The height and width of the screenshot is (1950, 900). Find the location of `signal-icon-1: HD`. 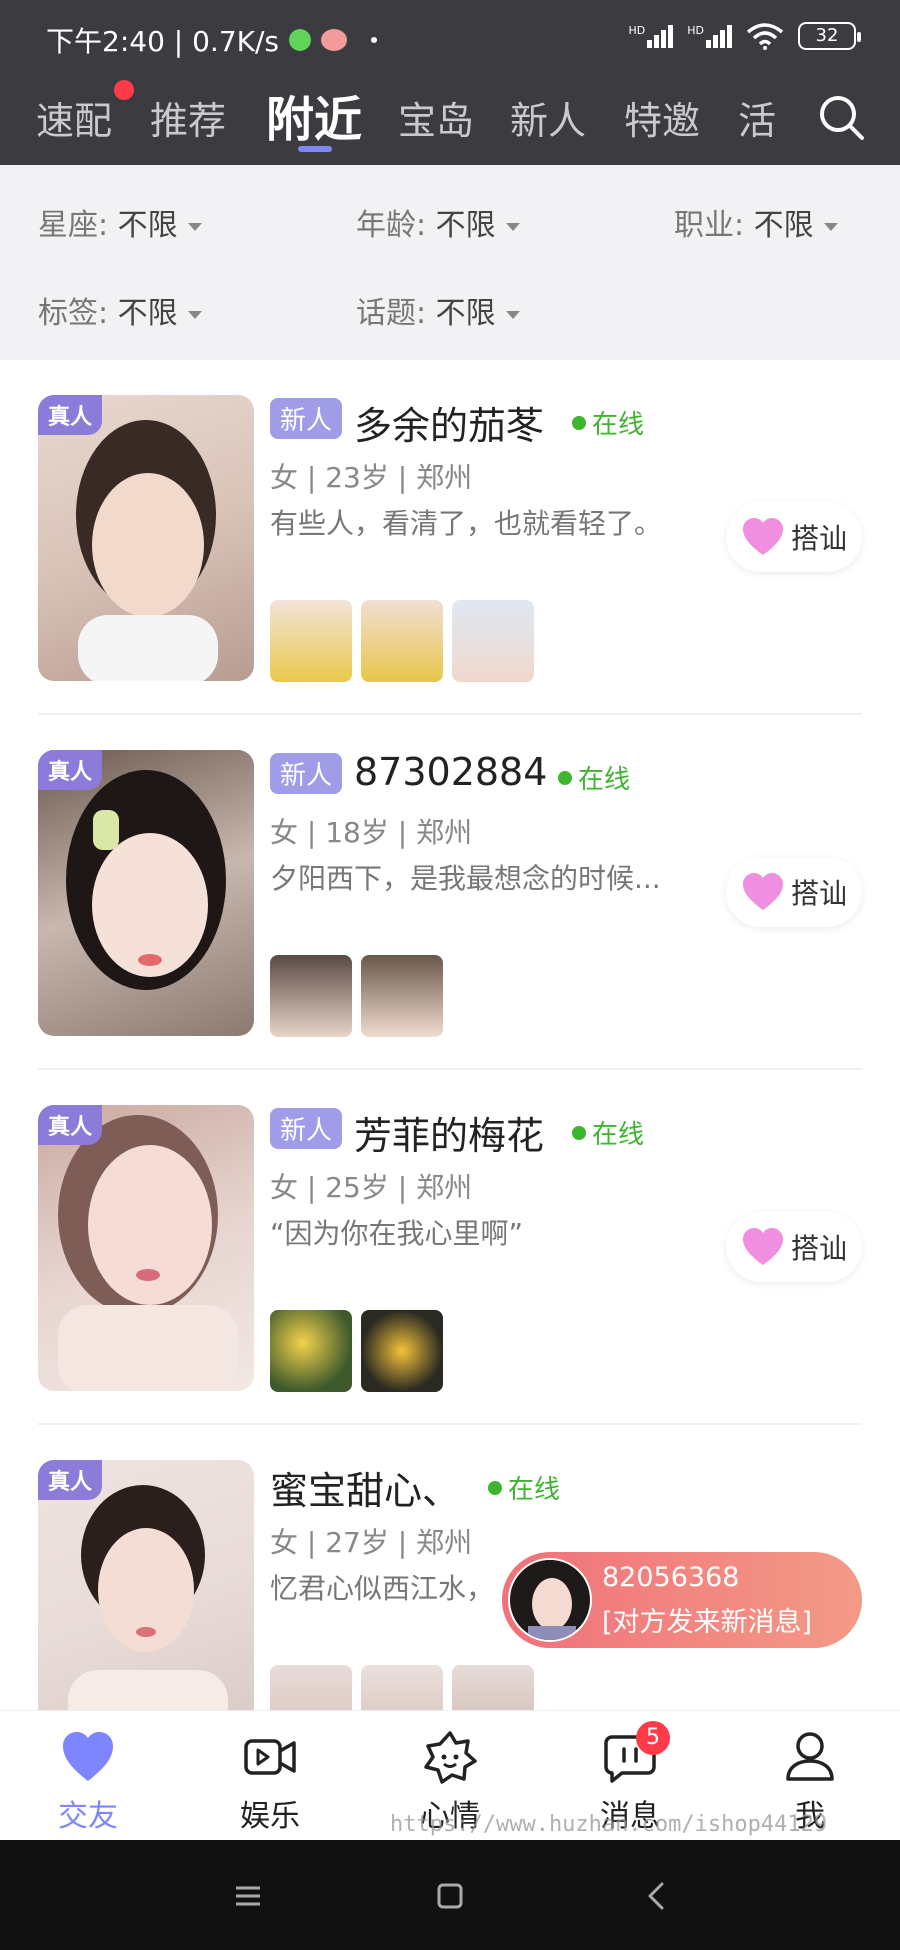

signal-icon-1: HD is located at coordinates (651, 35).